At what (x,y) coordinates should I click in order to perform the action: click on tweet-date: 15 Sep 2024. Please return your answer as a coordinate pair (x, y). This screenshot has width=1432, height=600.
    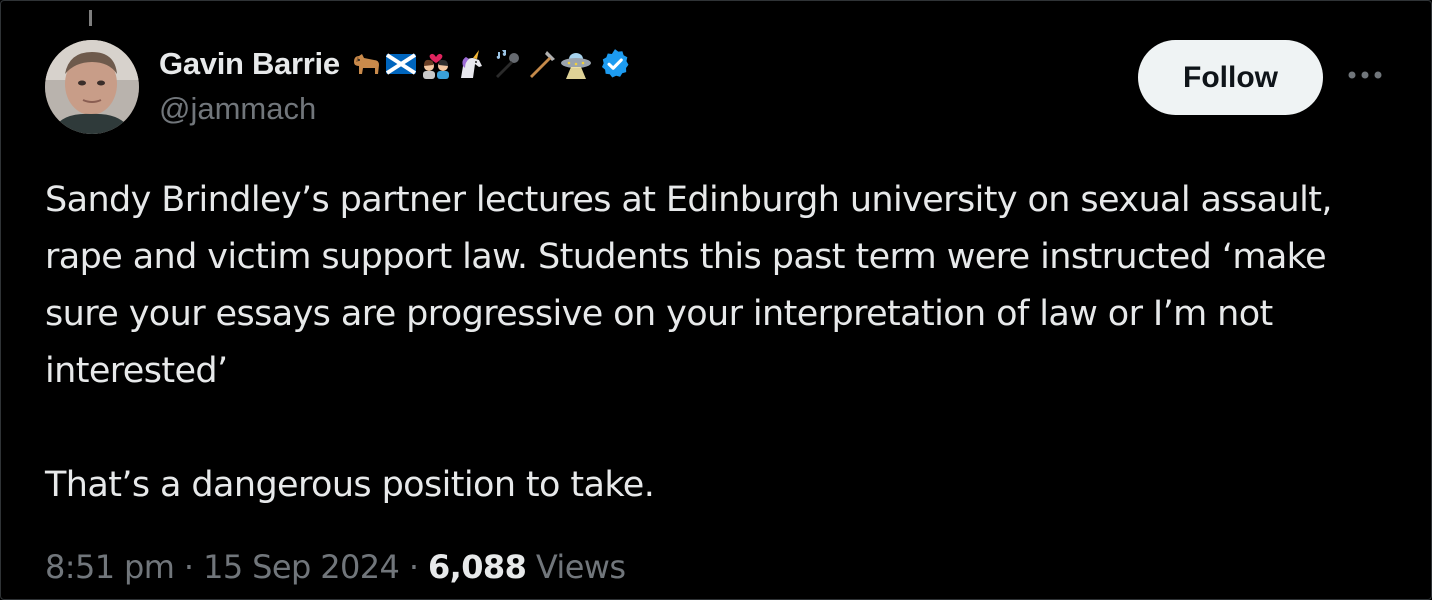
    Looking at the image, I should click on (301, 567).